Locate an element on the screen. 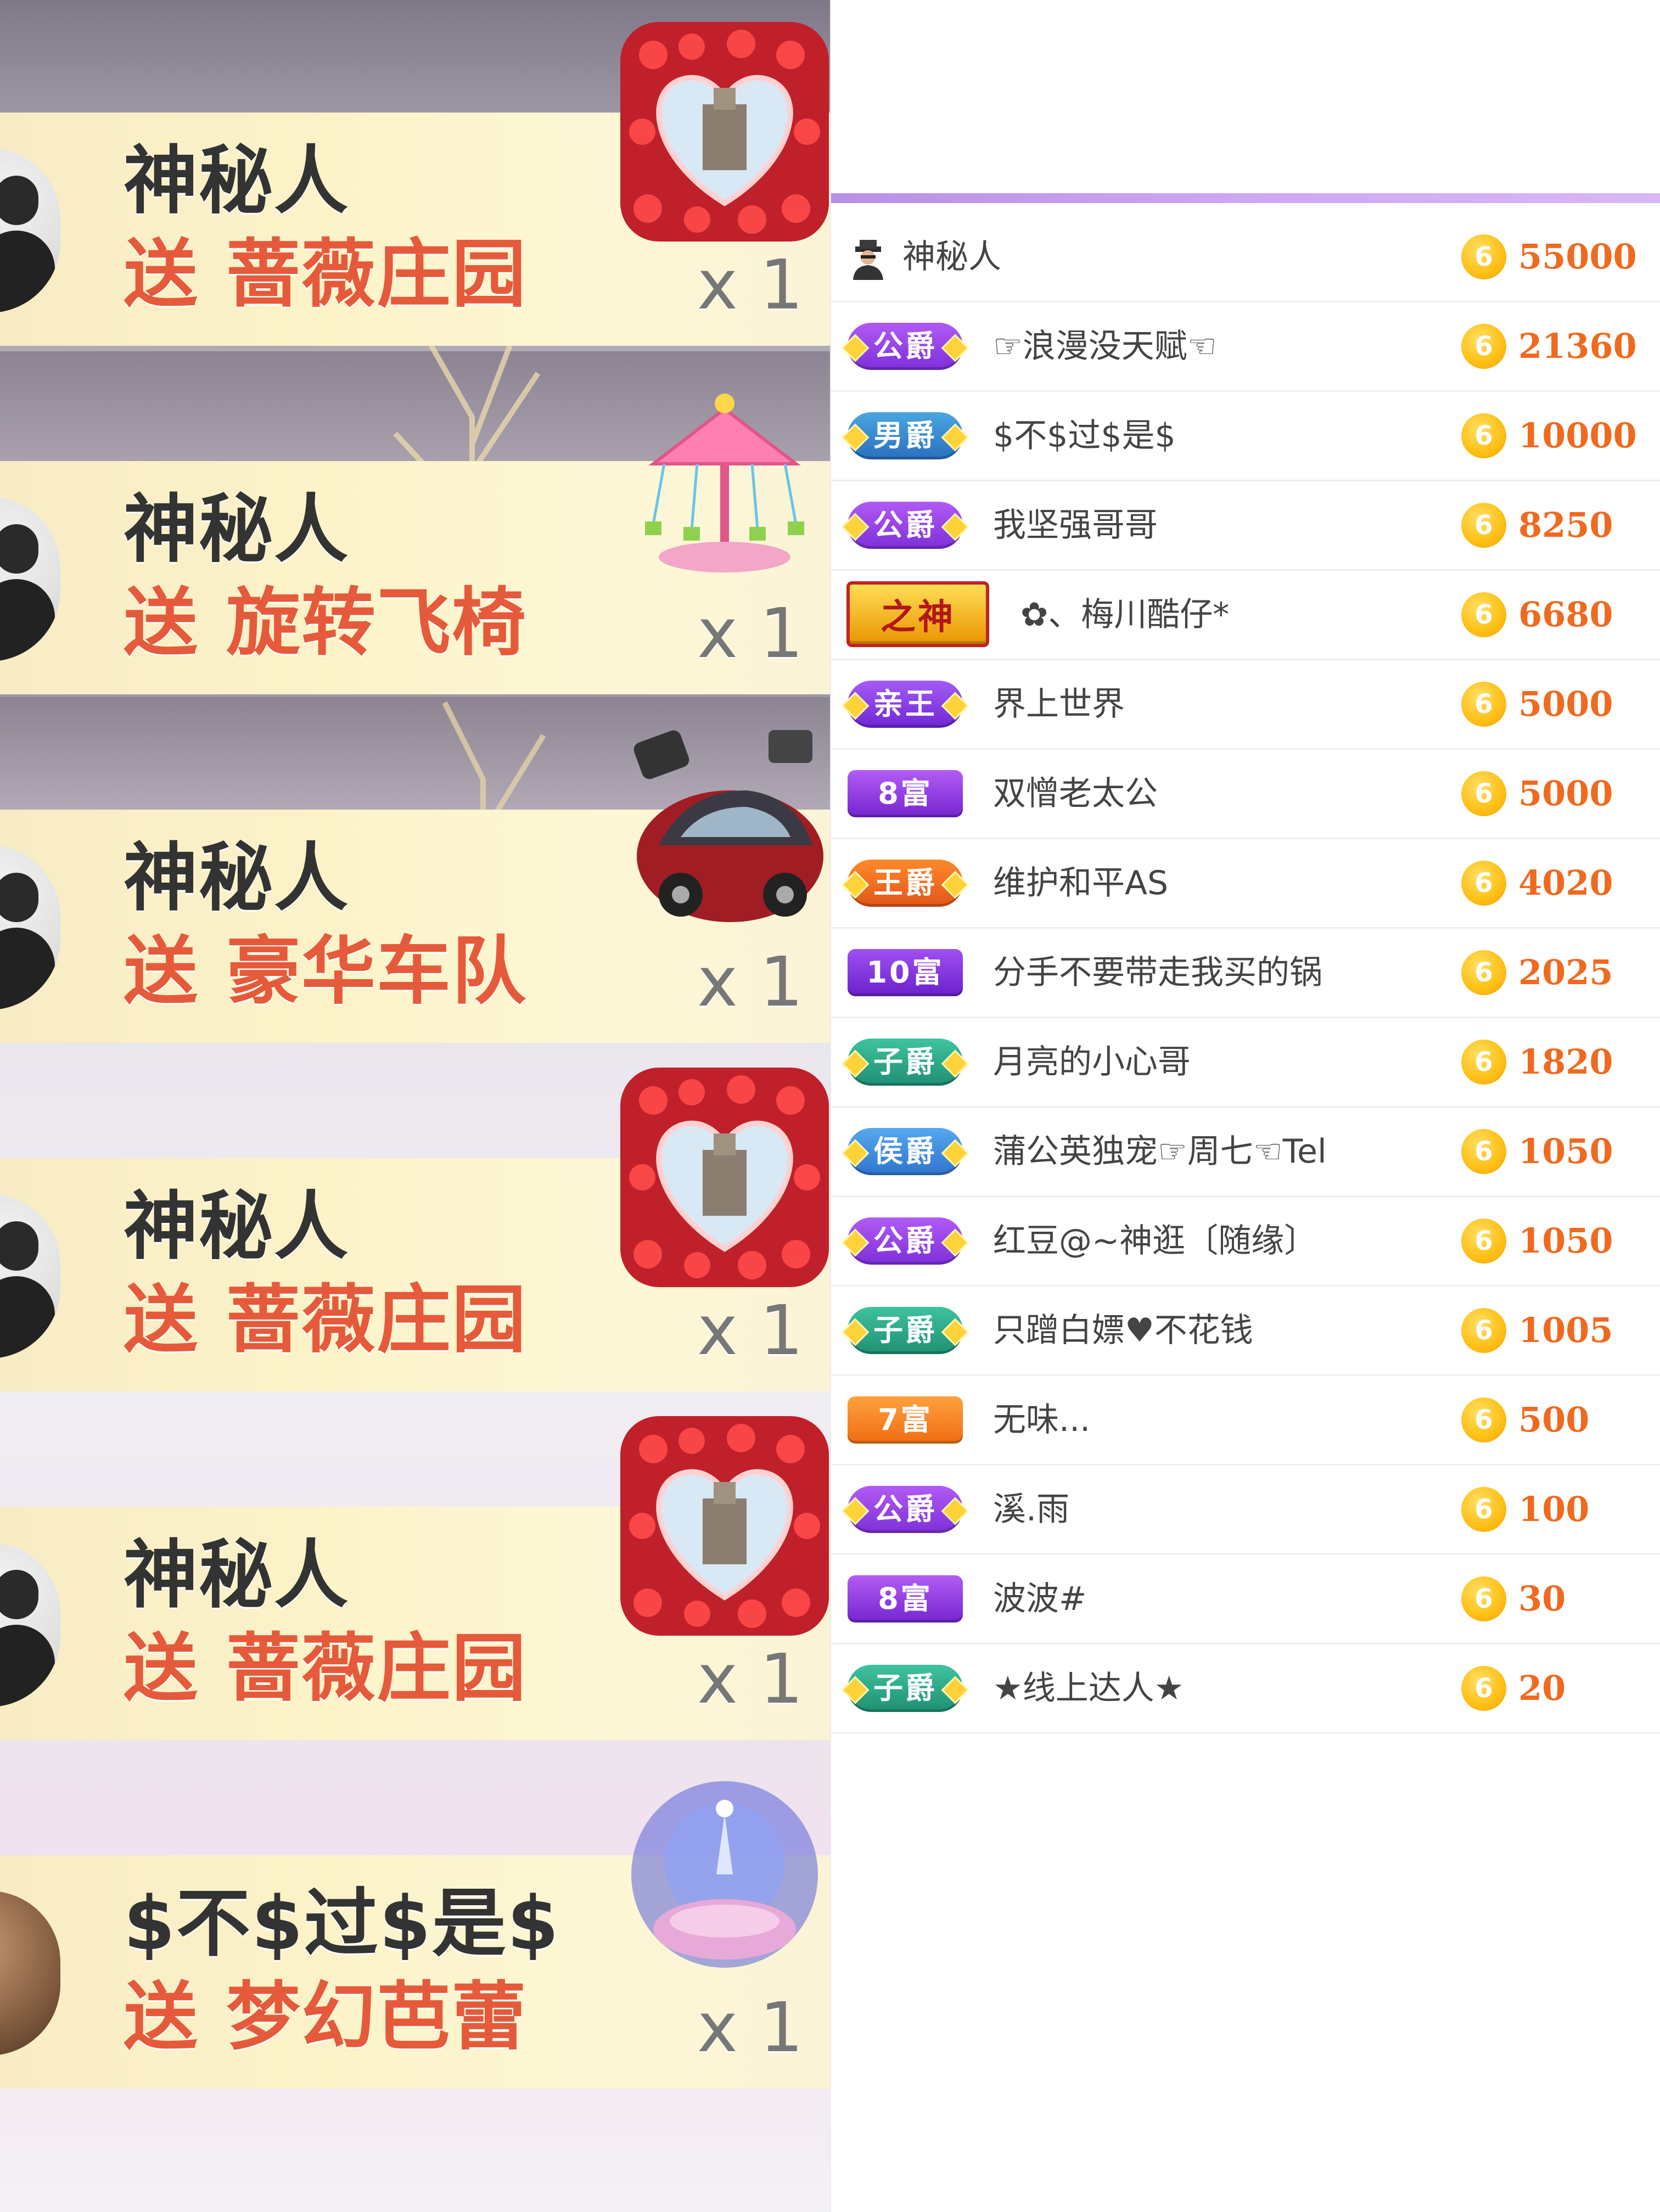 The width and height of the screenshot is (1660, 2212). ranking-user-name: 我坚强哥哥 is located at coordinates (1075, 525).